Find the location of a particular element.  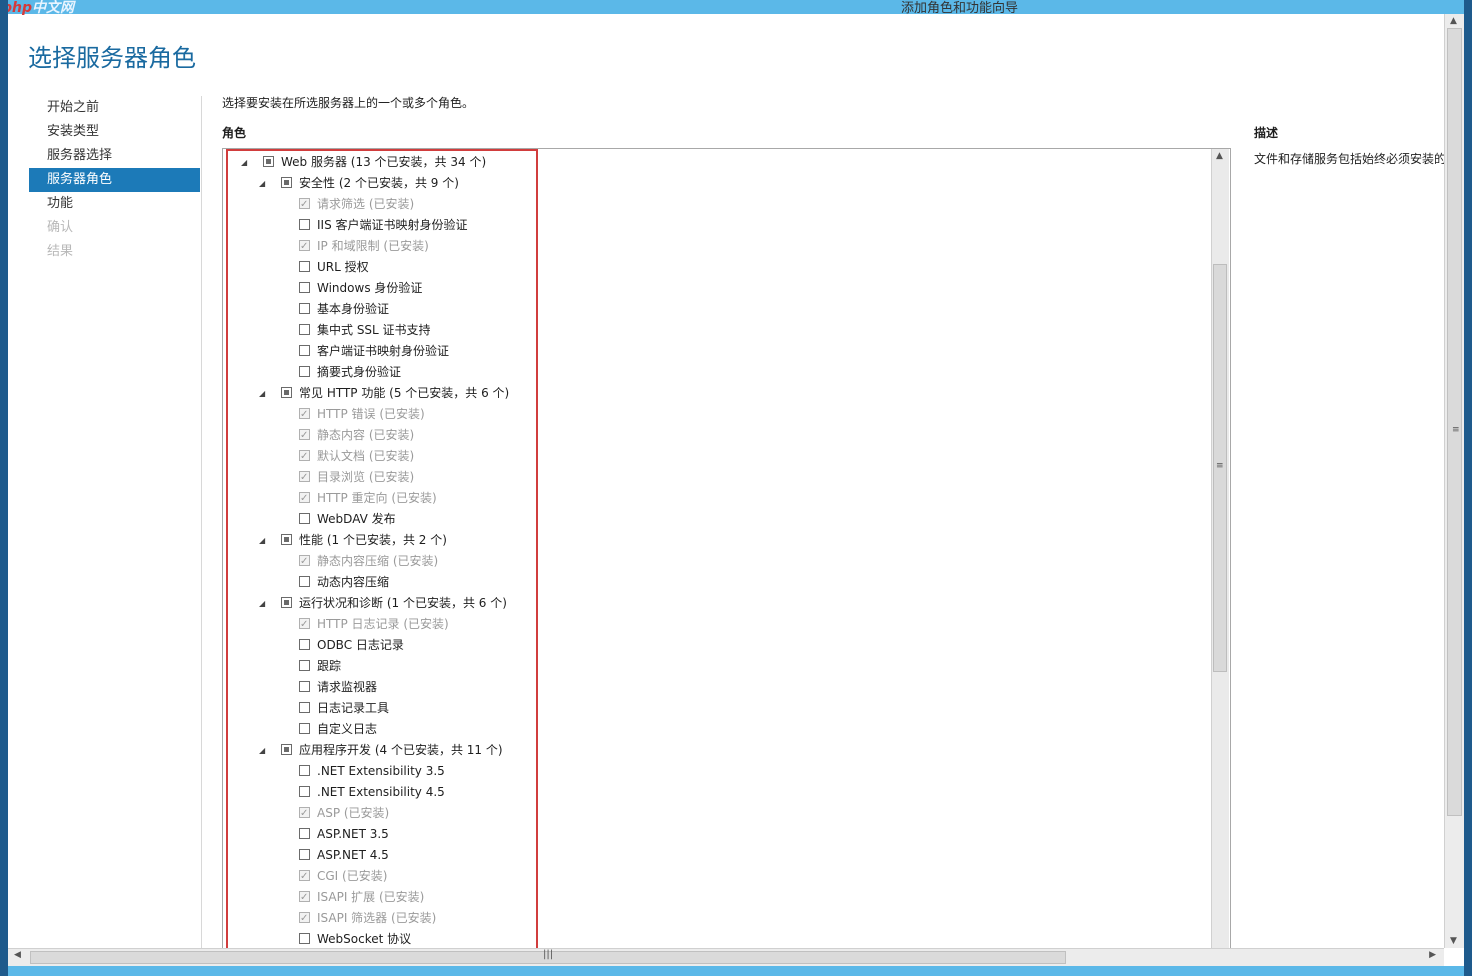

tree-row: IIS 客户端证书映射身份验证 is located at coordinates (723, 225).